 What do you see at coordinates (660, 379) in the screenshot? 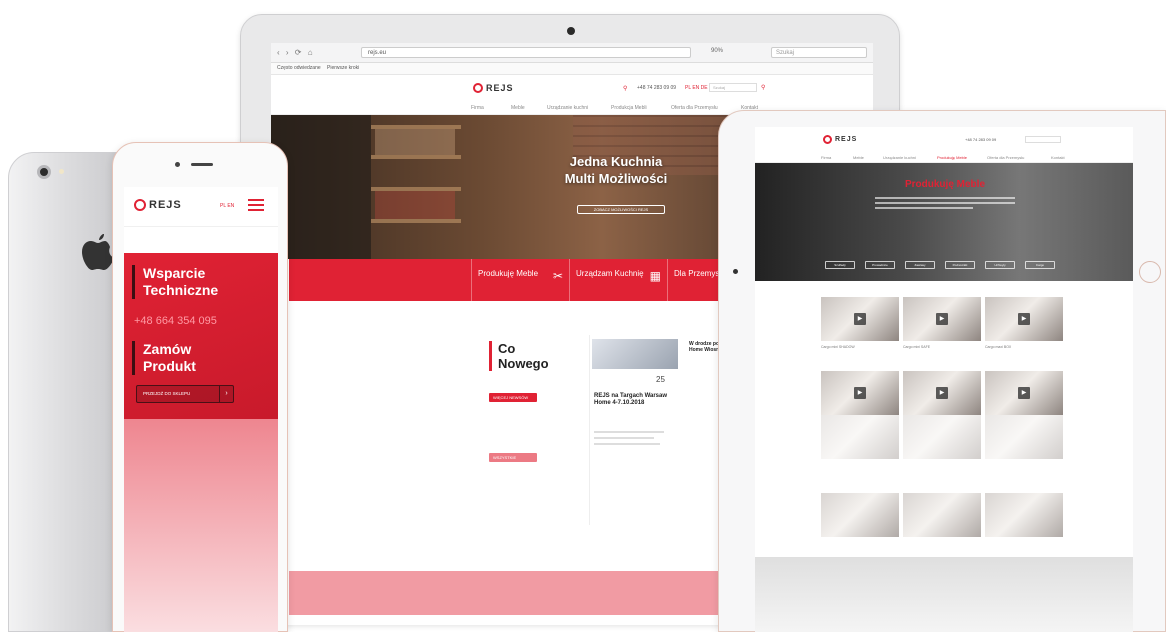
I see `news-date: 25` at bounding box center [660, 379].